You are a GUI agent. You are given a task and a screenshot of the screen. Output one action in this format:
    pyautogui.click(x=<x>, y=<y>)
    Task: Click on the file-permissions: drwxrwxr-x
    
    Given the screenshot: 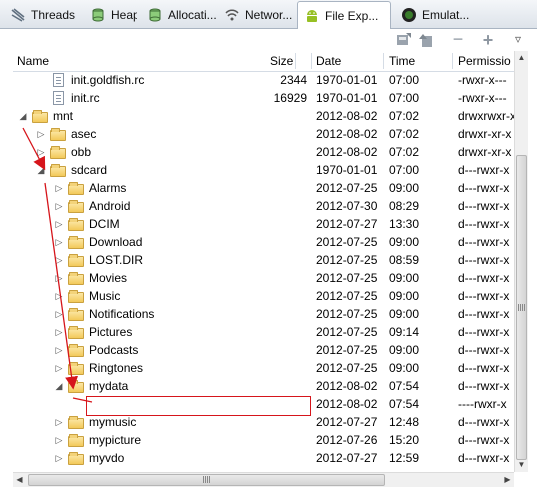 What is the action you would take?
    pyautogui.click(x=486, y=116)
    